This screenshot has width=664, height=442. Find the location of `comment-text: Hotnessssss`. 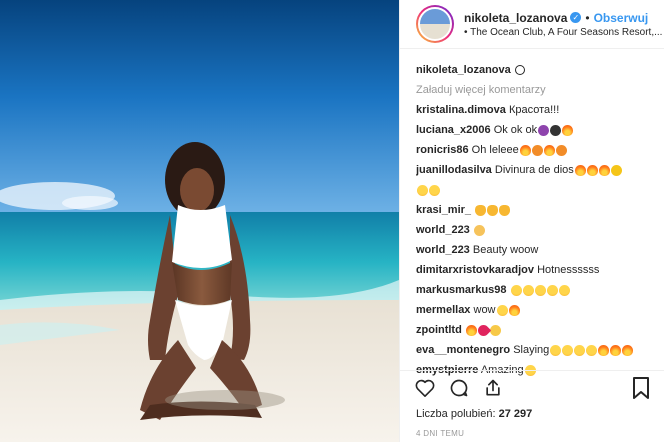

comment-text: Hotnessssss is located at coordinates (568, 270).